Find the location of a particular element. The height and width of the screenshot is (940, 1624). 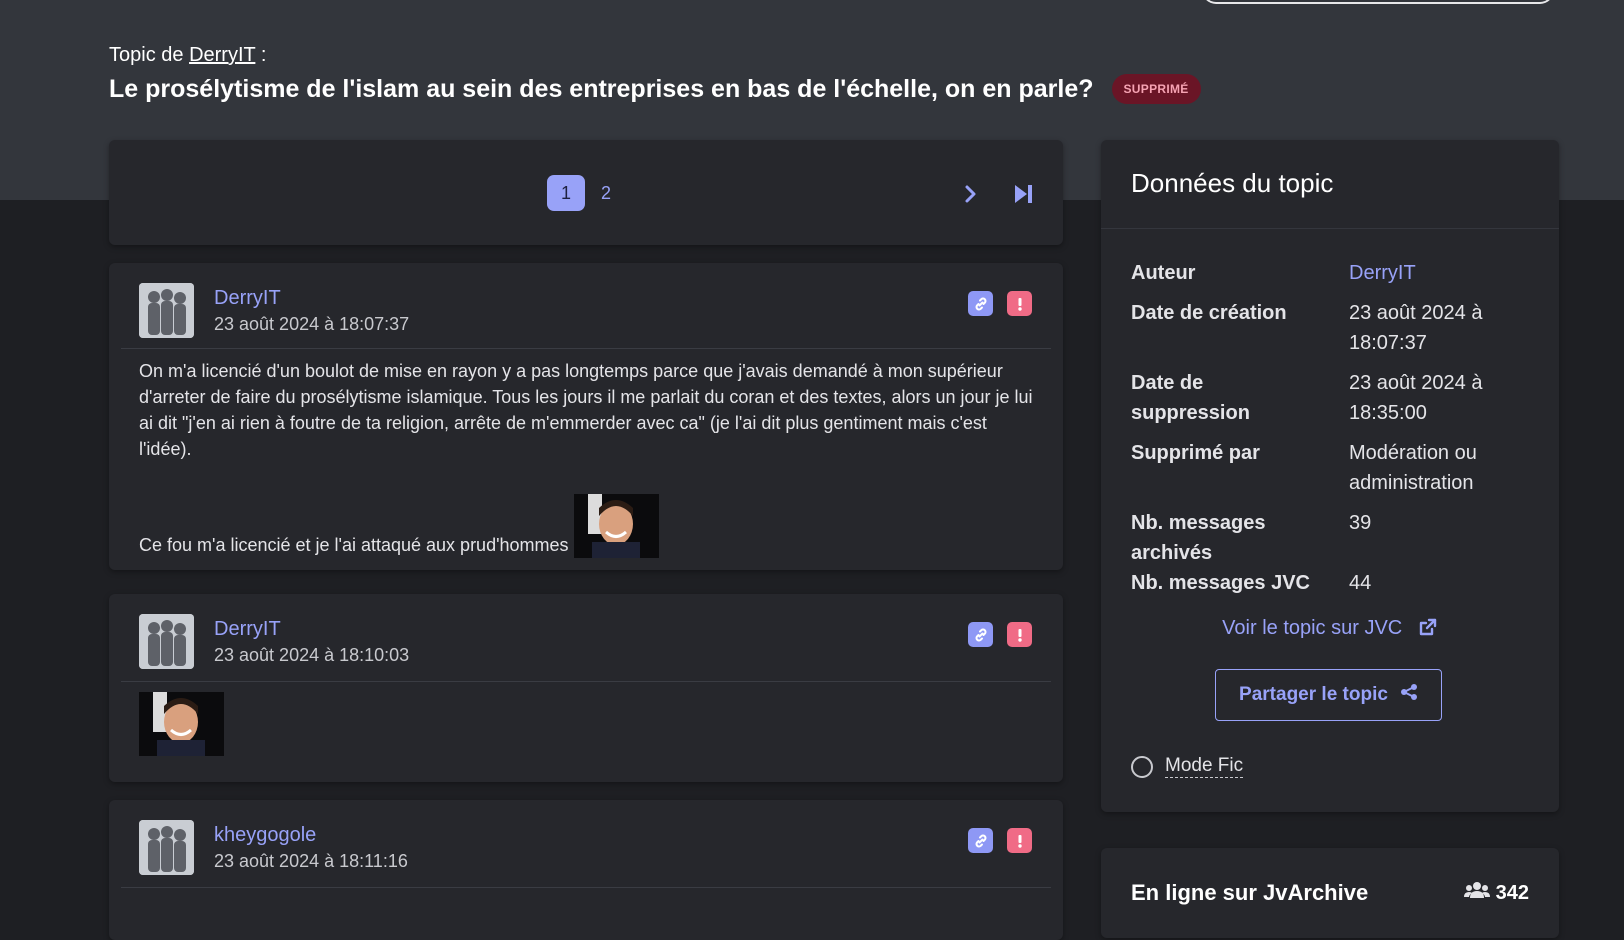

label-deleted: Date de suppression is located at coordinates (1190, 398).